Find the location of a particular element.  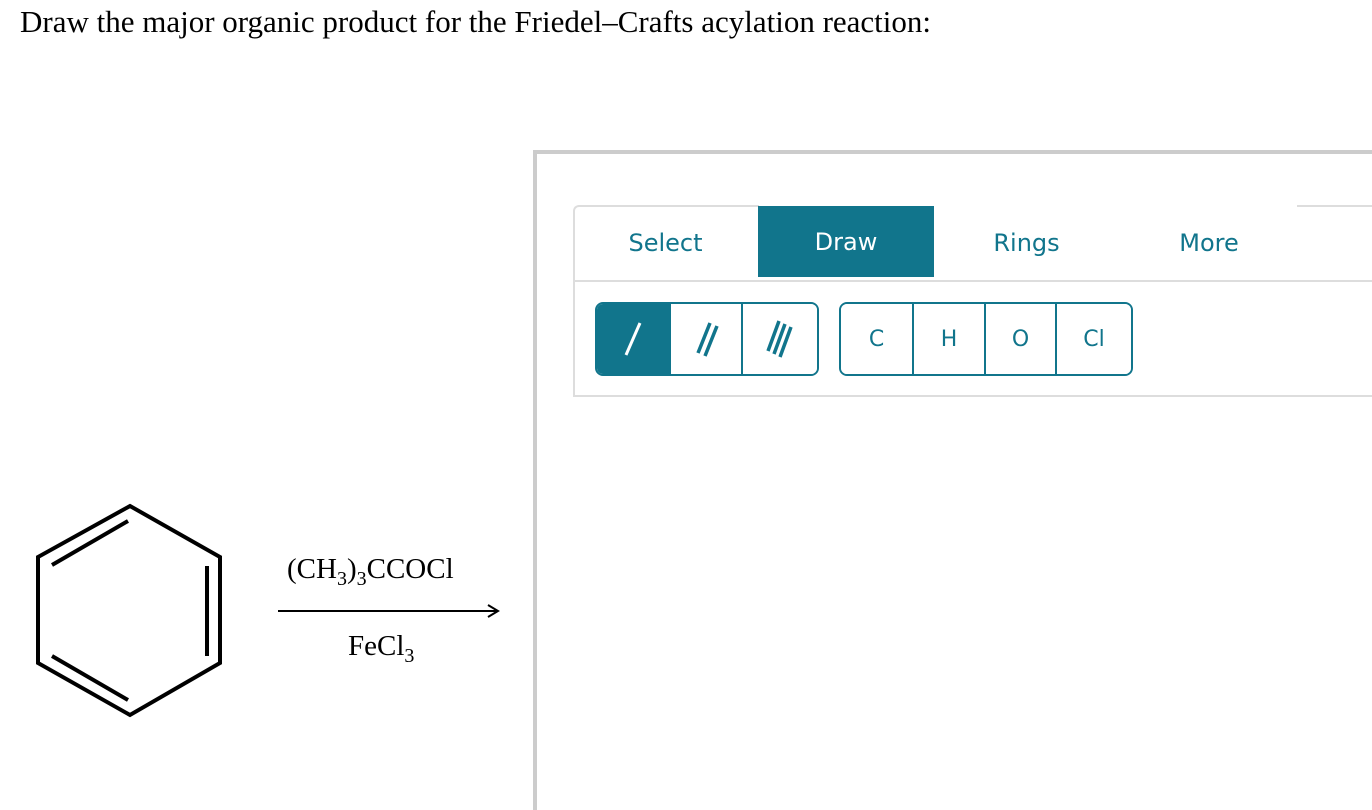

atom-tools: C H O Cl is located at coordinates (986, 339).